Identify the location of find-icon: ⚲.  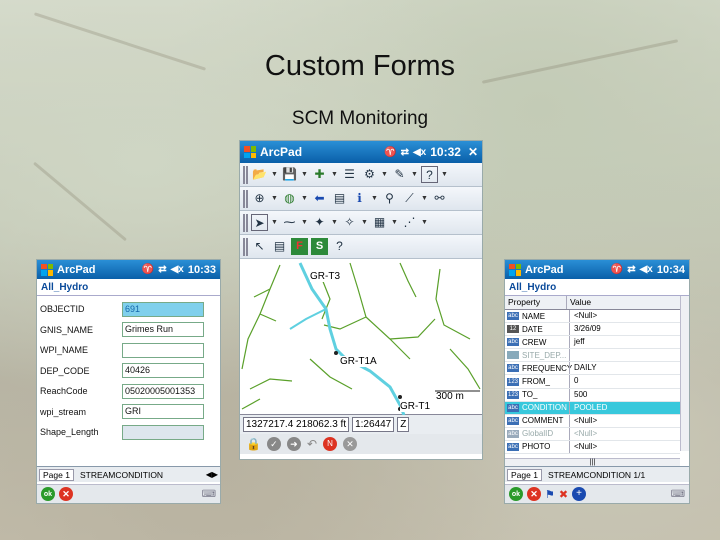
(389, 198).